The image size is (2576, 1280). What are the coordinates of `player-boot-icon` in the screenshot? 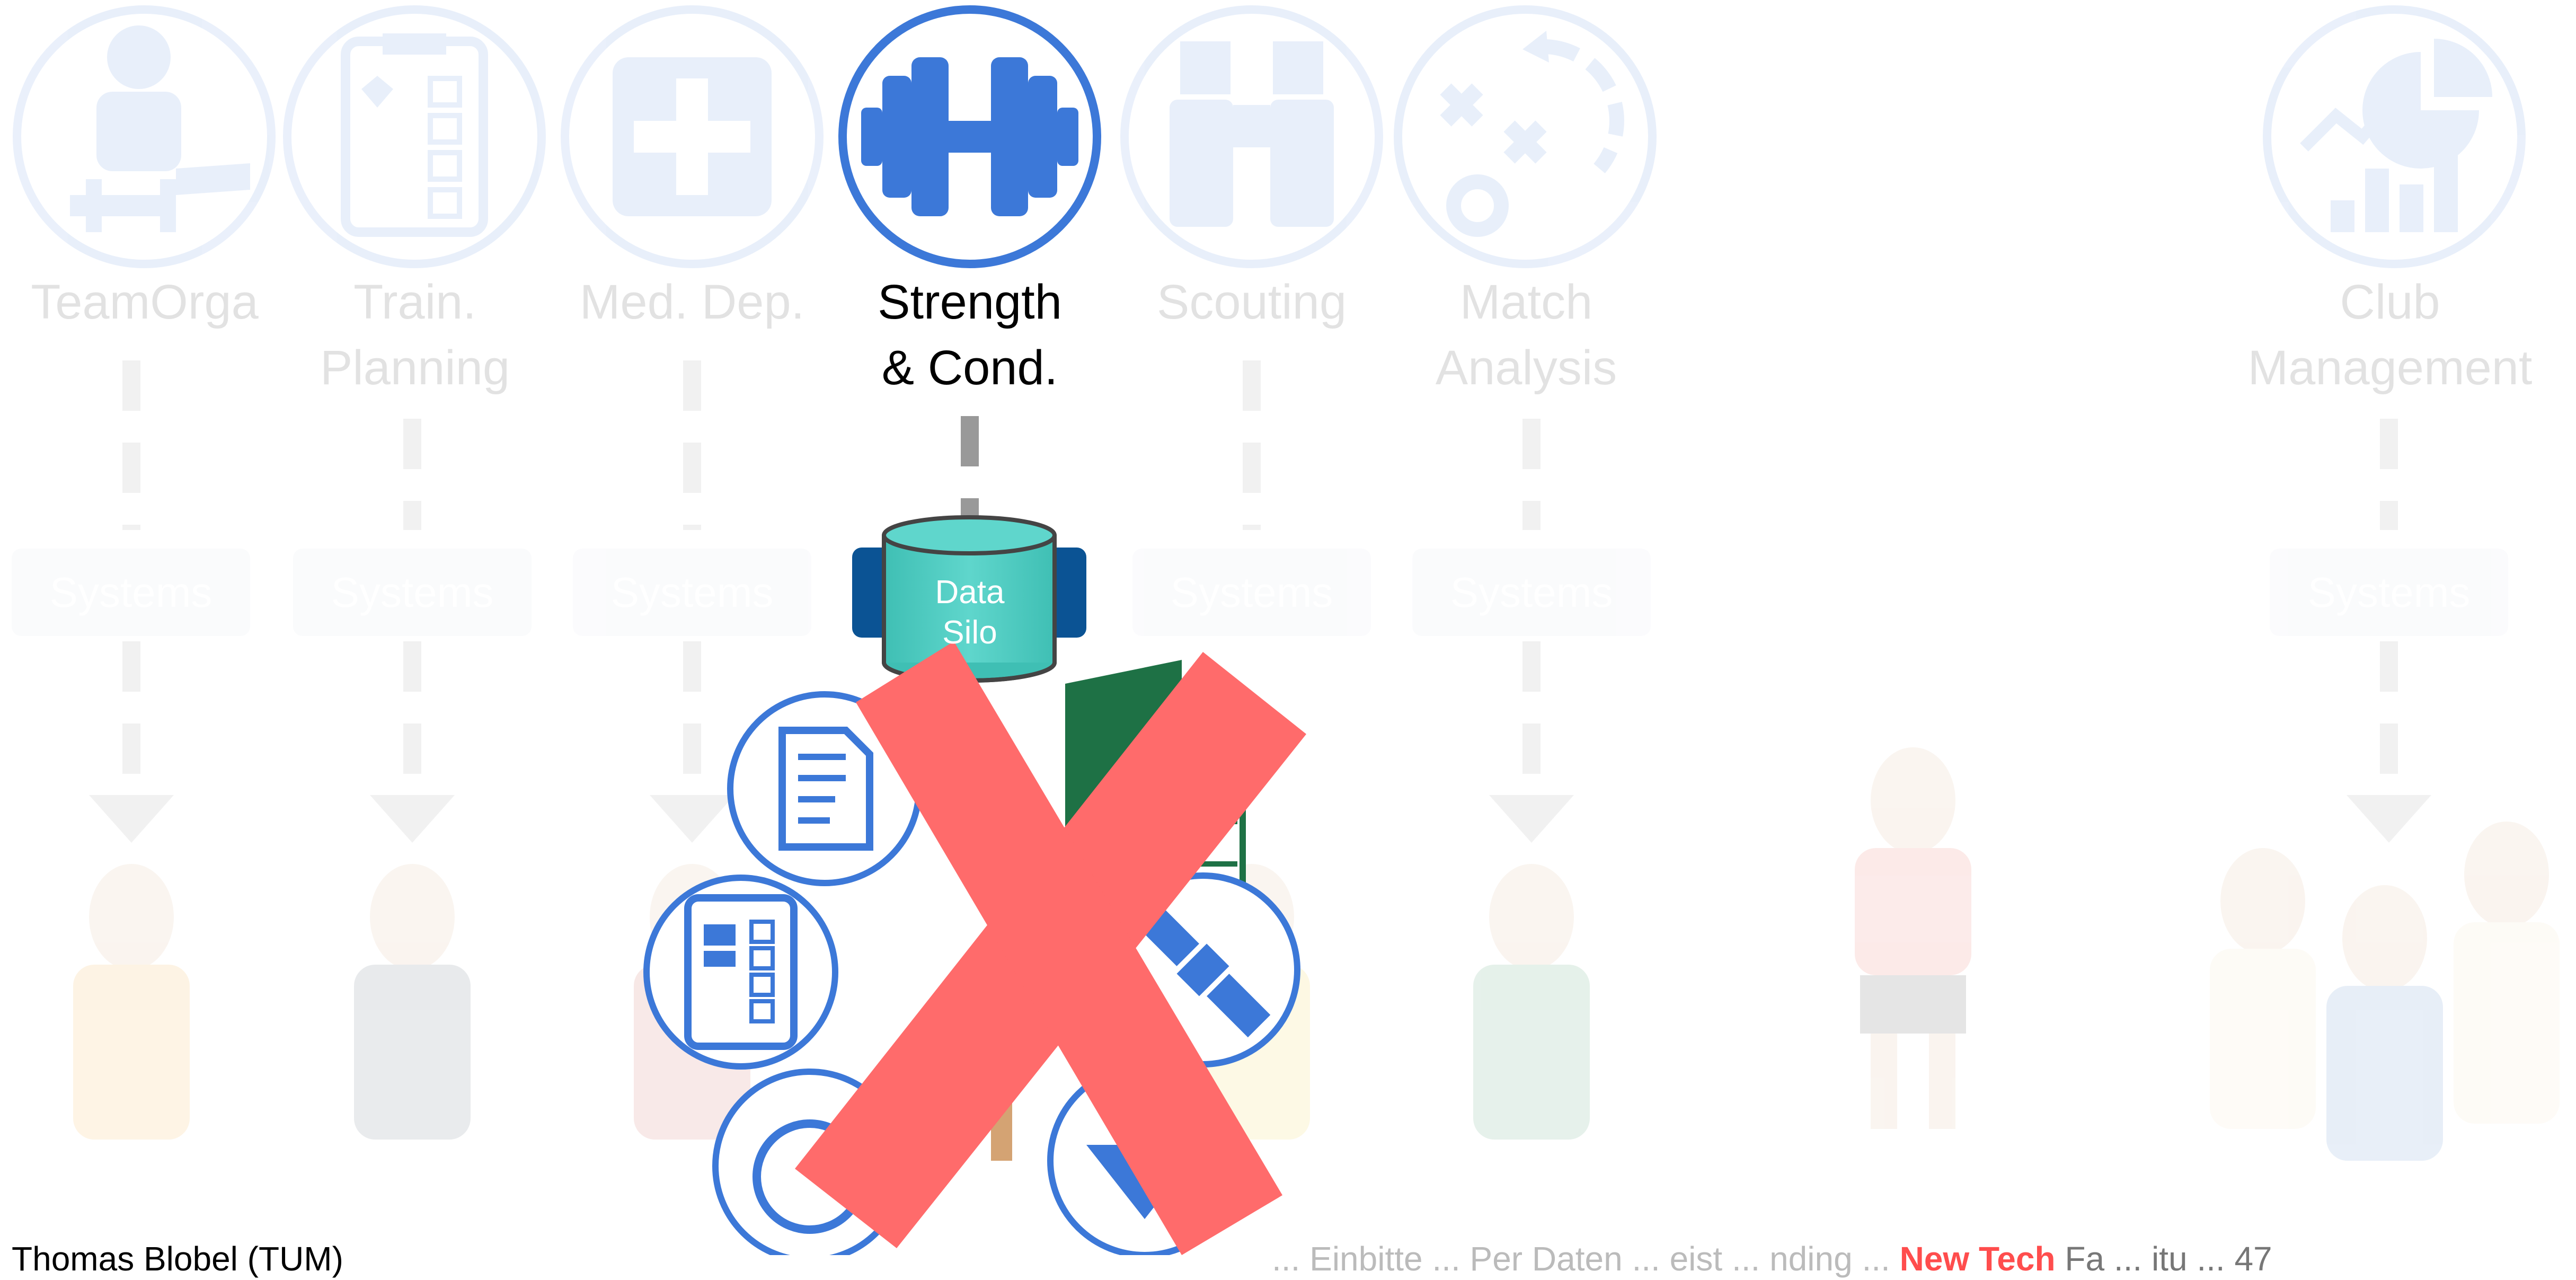 It's located at (144, 136).